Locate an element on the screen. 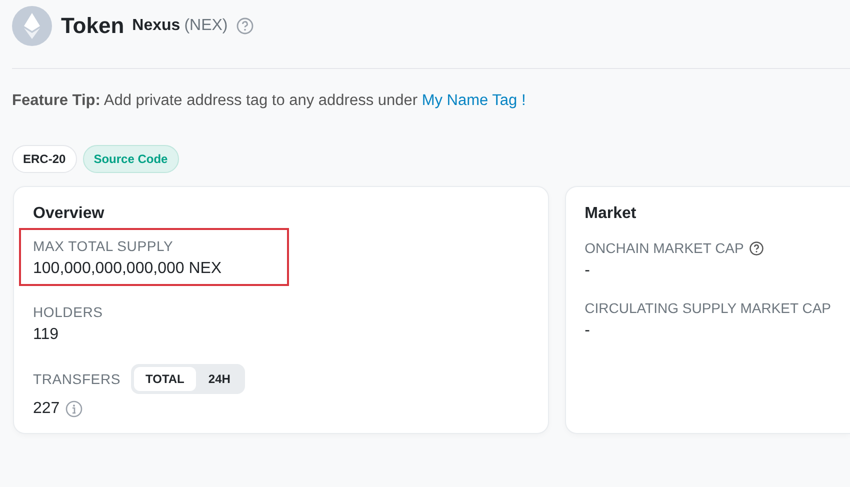 The height and width of the screenshot is (487, 850). field-label: MAX TOTAL SUPPLY is located at coordinates (103, 246).